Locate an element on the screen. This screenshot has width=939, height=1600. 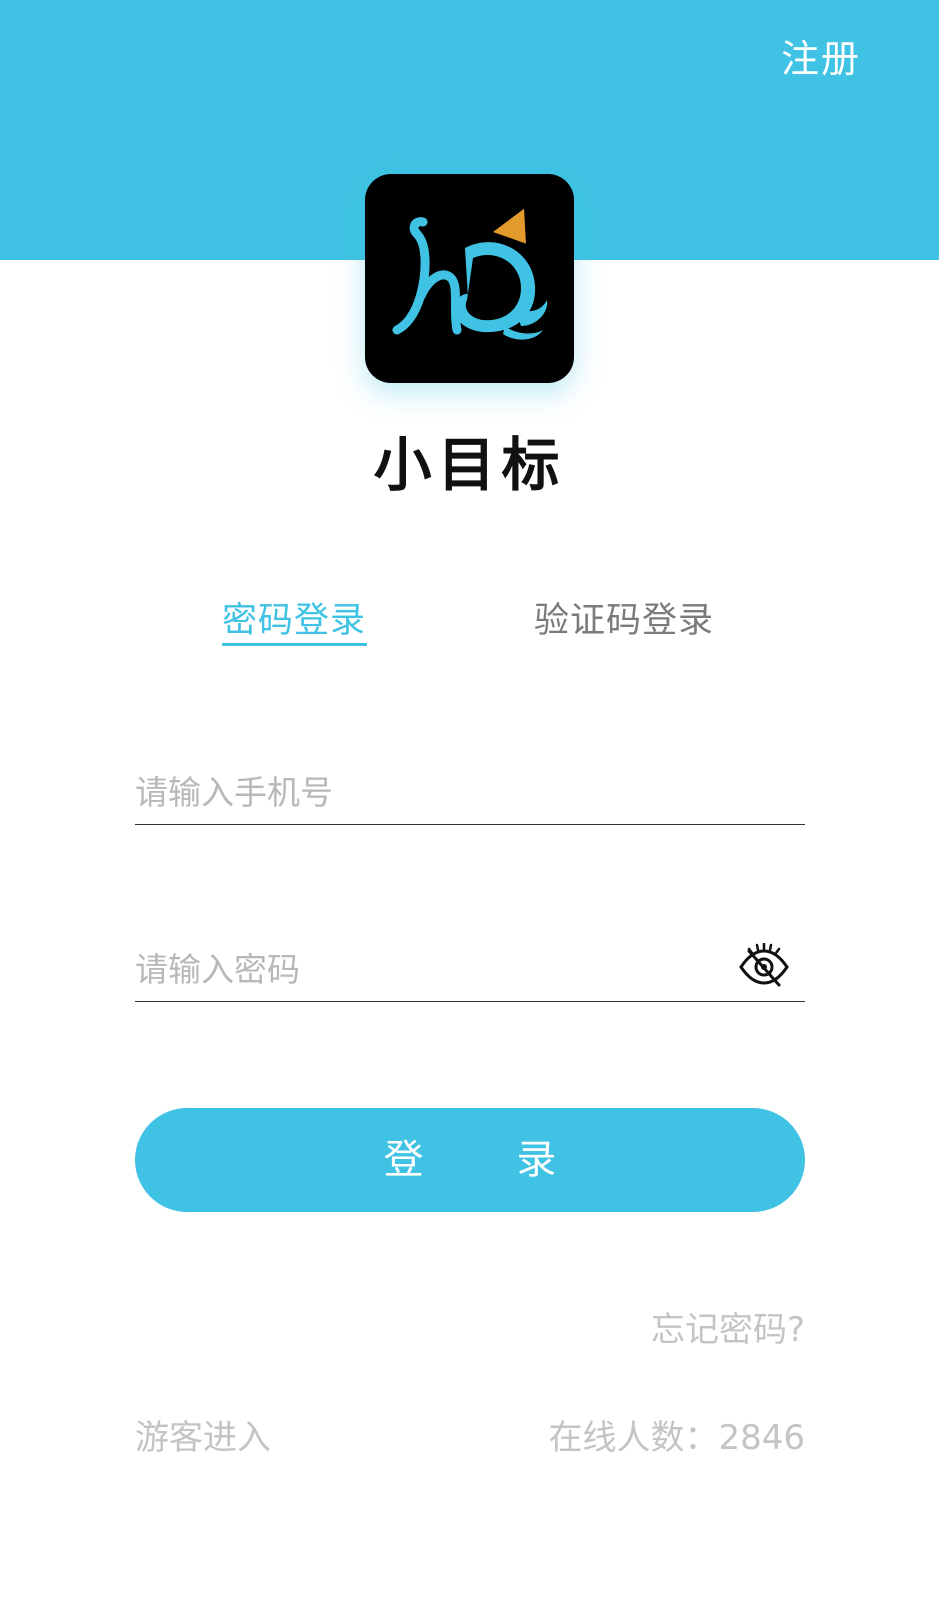
password-input is located at coordinates (435, 969).